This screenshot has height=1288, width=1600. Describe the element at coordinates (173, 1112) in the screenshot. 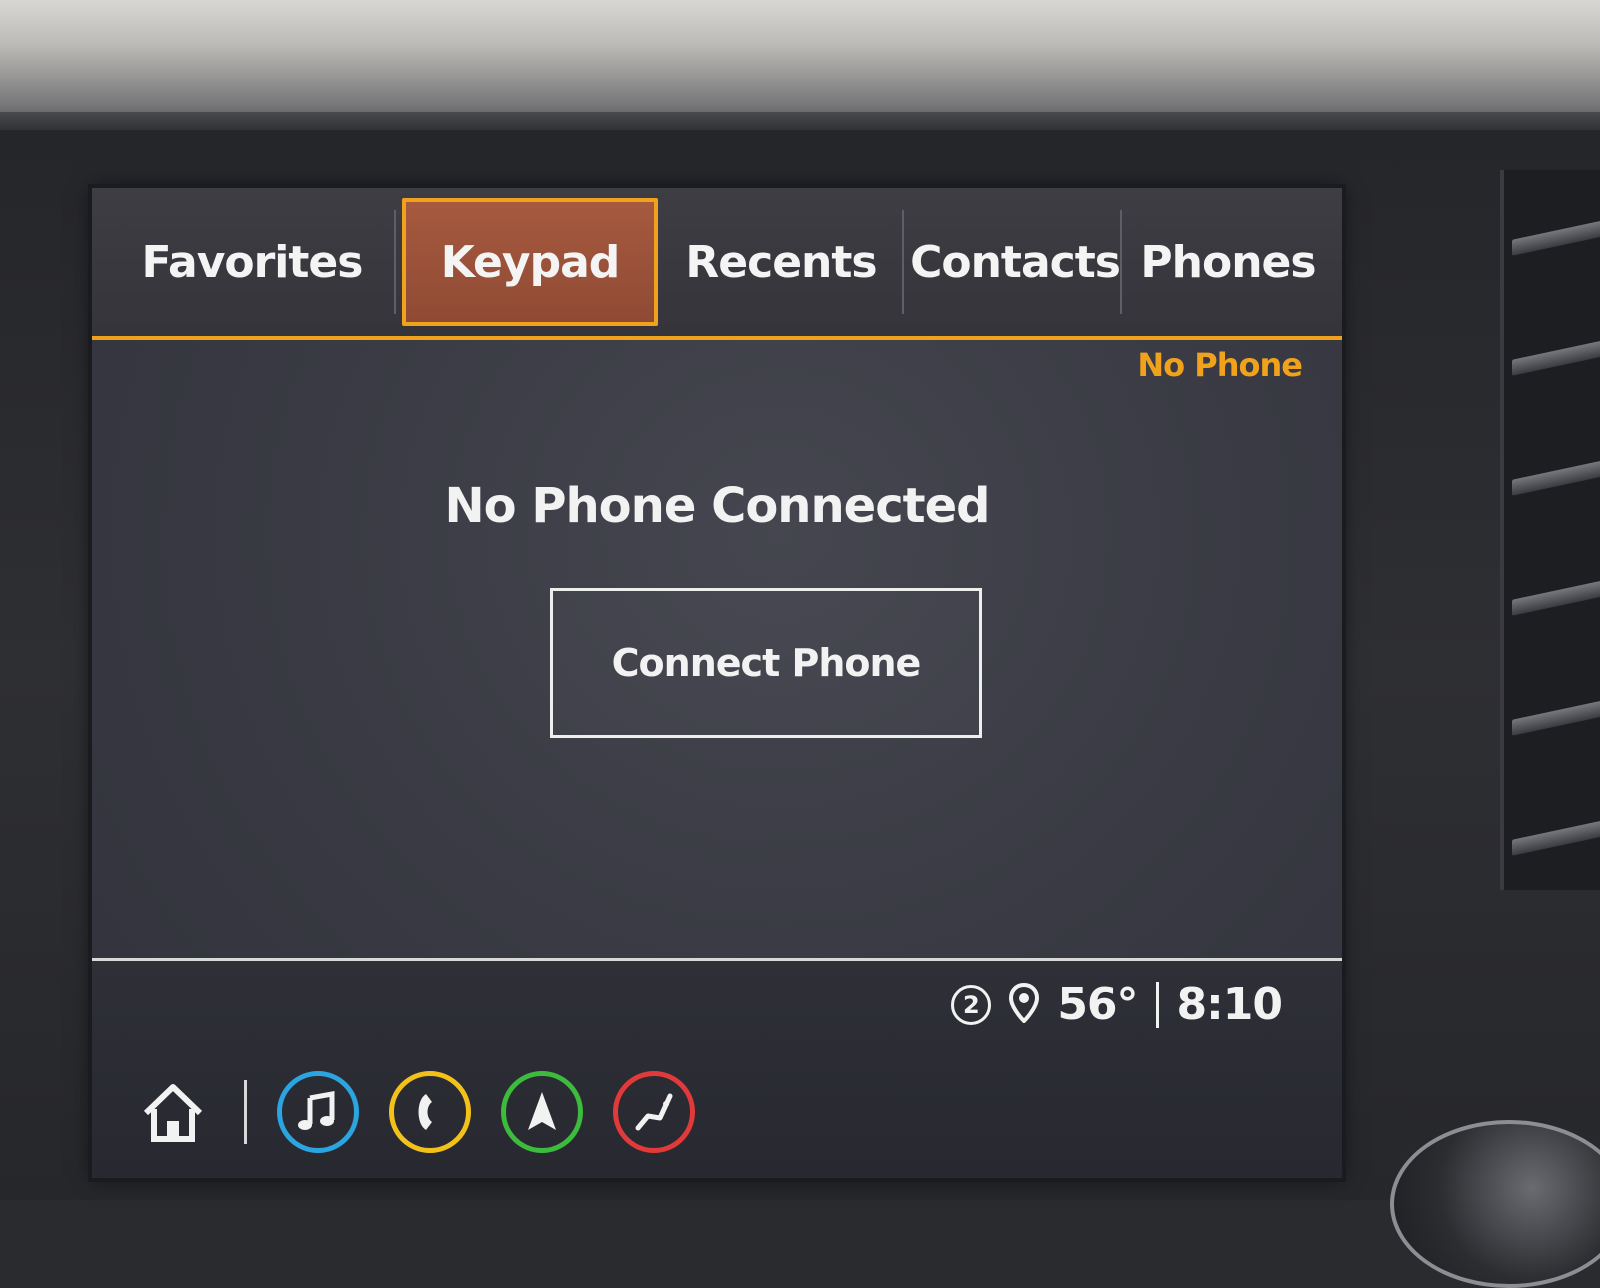

I see `home-icon` at that location.